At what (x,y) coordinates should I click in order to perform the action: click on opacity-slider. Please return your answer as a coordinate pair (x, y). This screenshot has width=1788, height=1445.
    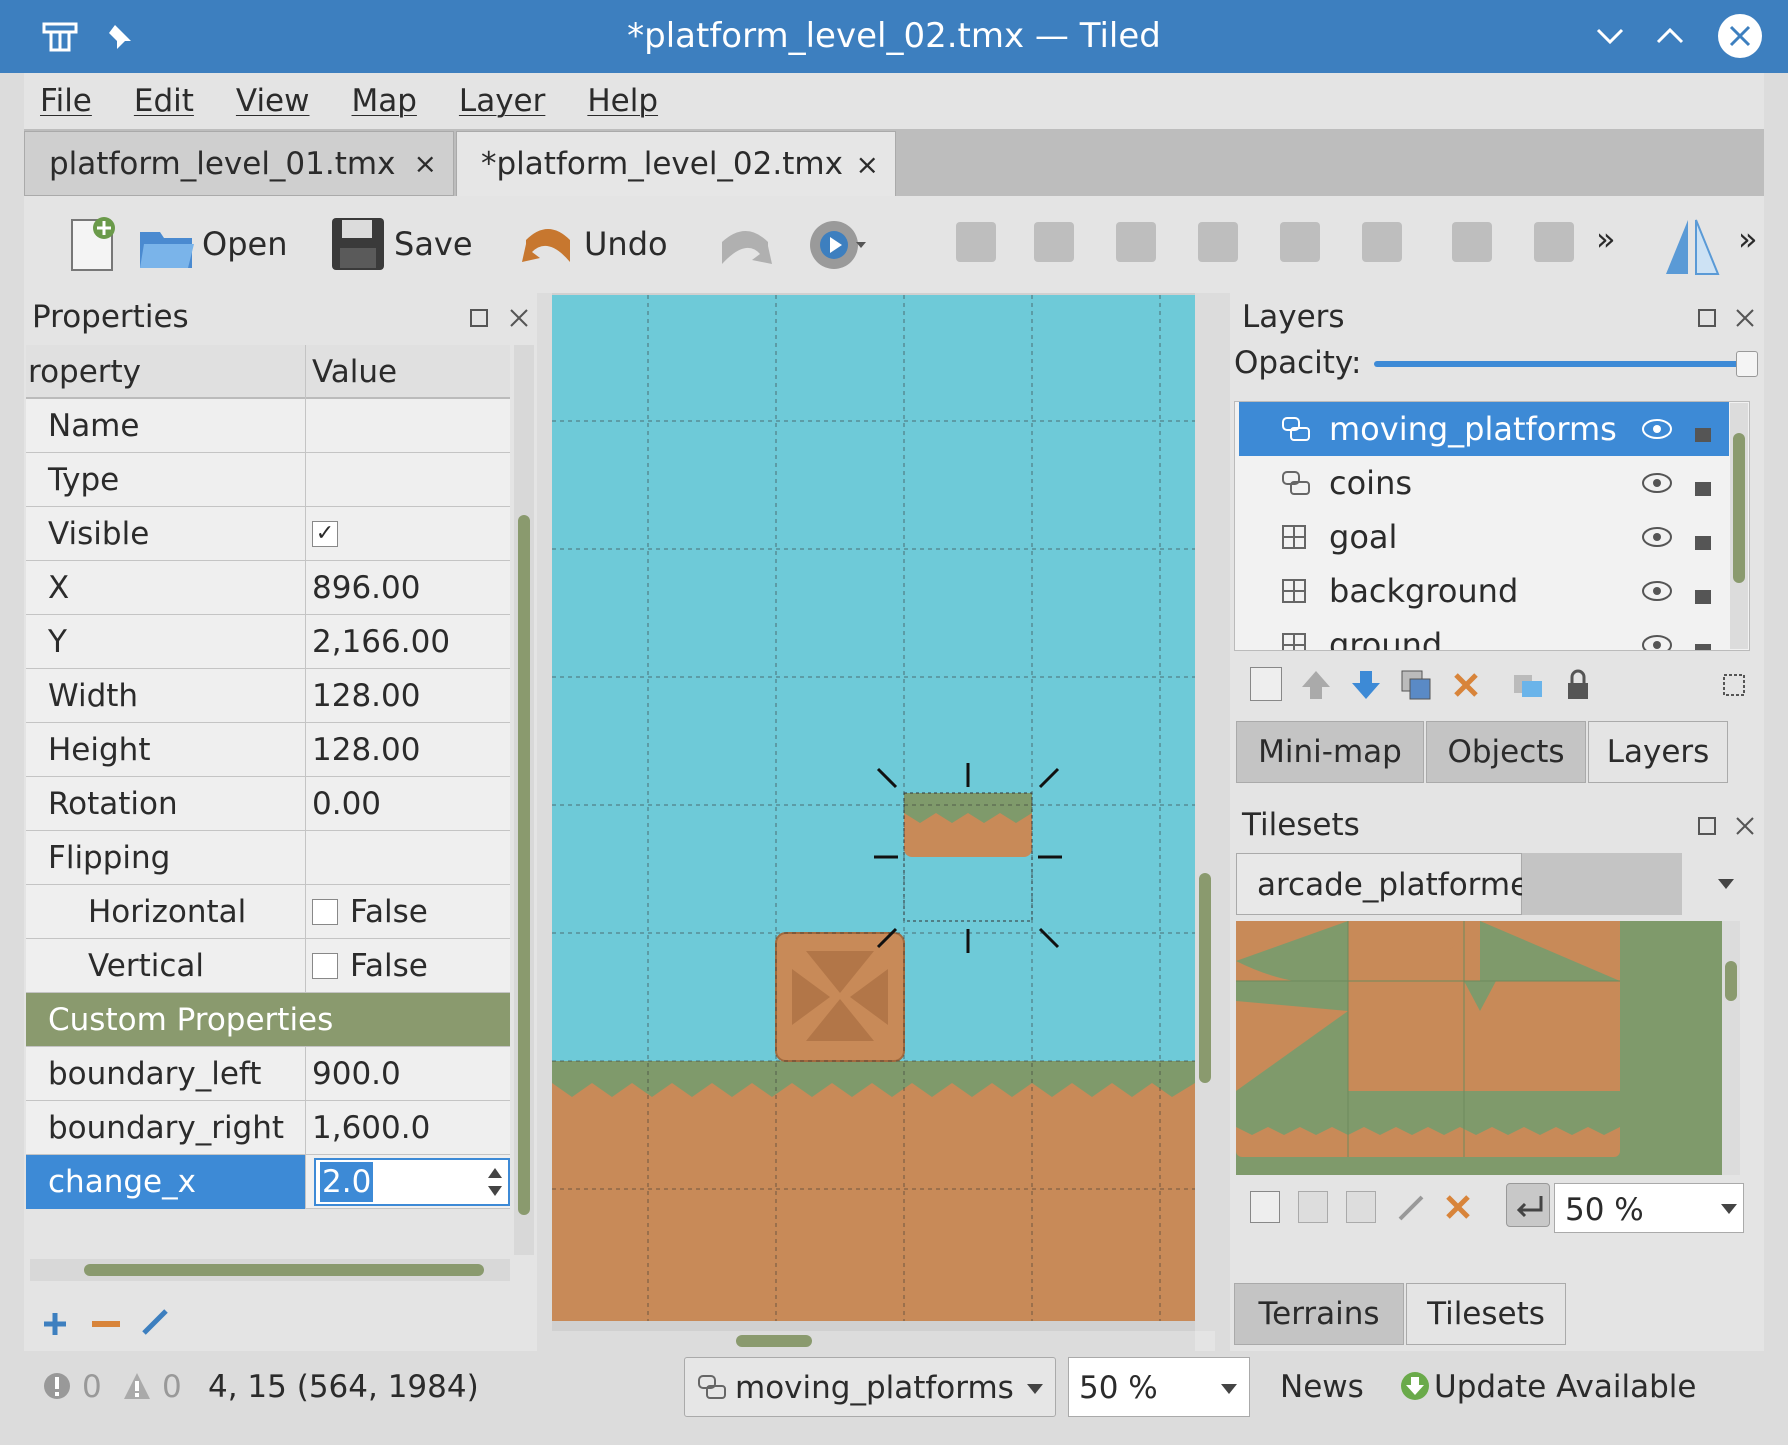
    Looking at the image, I should click on (1566, 364).